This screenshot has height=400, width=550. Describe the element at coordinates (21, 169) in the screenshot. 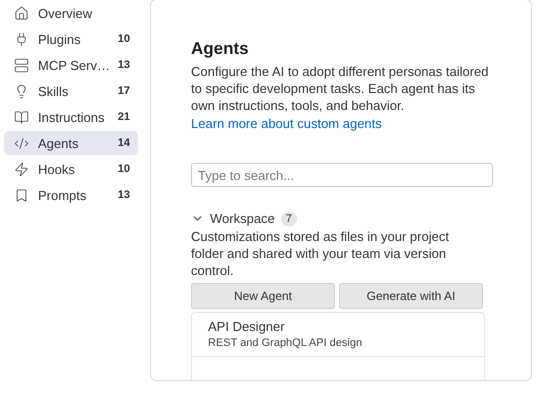

I see `lightning-icon` at that location.